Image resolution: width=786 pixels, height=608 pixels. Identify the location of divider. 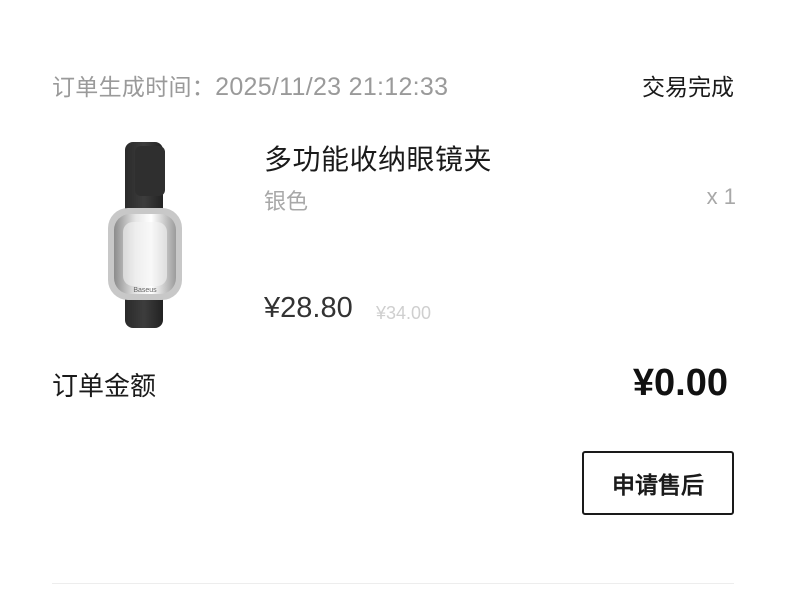
(393, 583).